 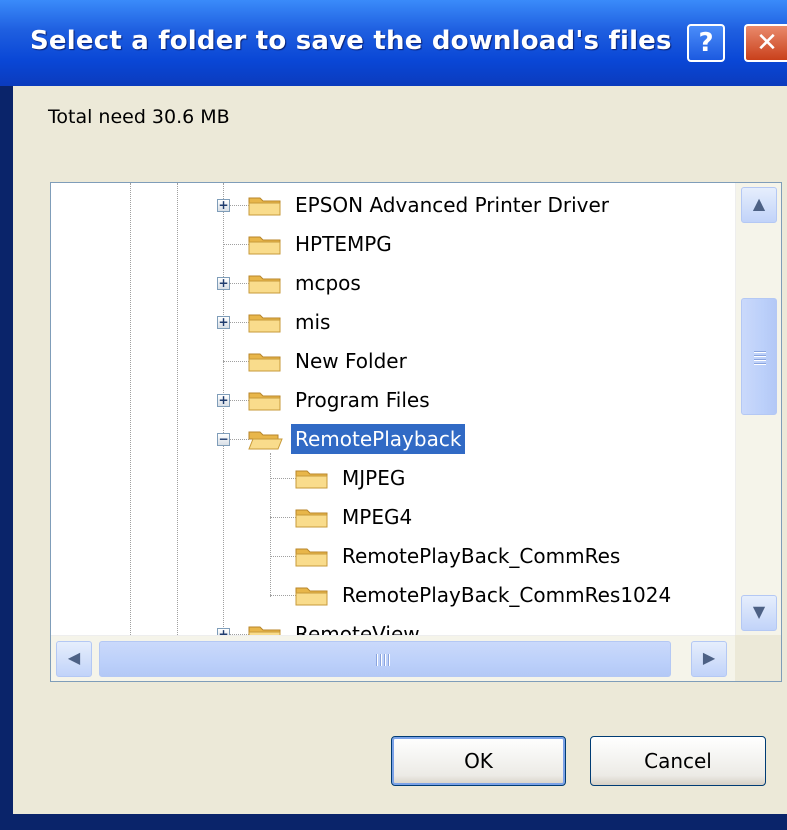 I want to click on horizontal-scroll-thumb, so click(x=385, y=659).